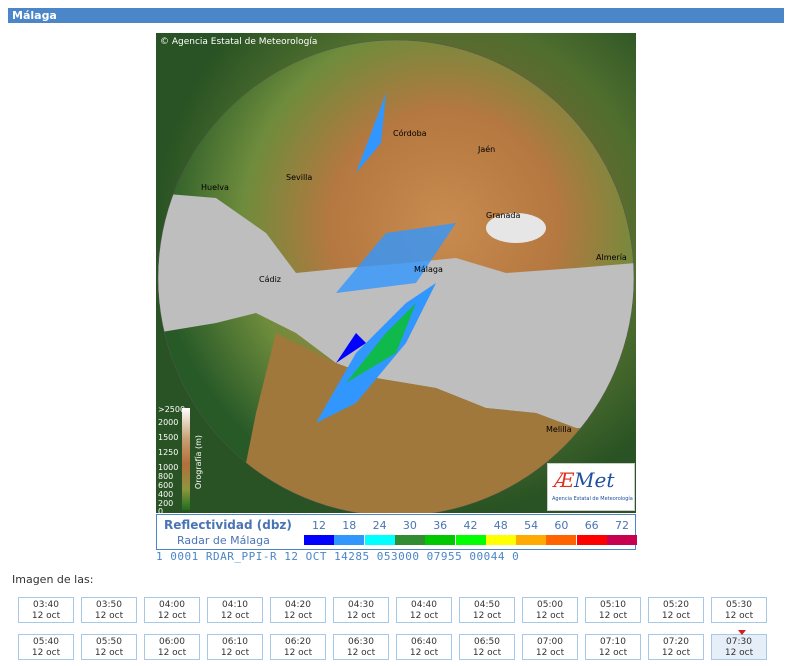 Image resolution: width=786 pixels, height=666 pixels. Describe the element at coordinates (270, 279) in the screenshot. I see `city-label: Cádiz` at that location.